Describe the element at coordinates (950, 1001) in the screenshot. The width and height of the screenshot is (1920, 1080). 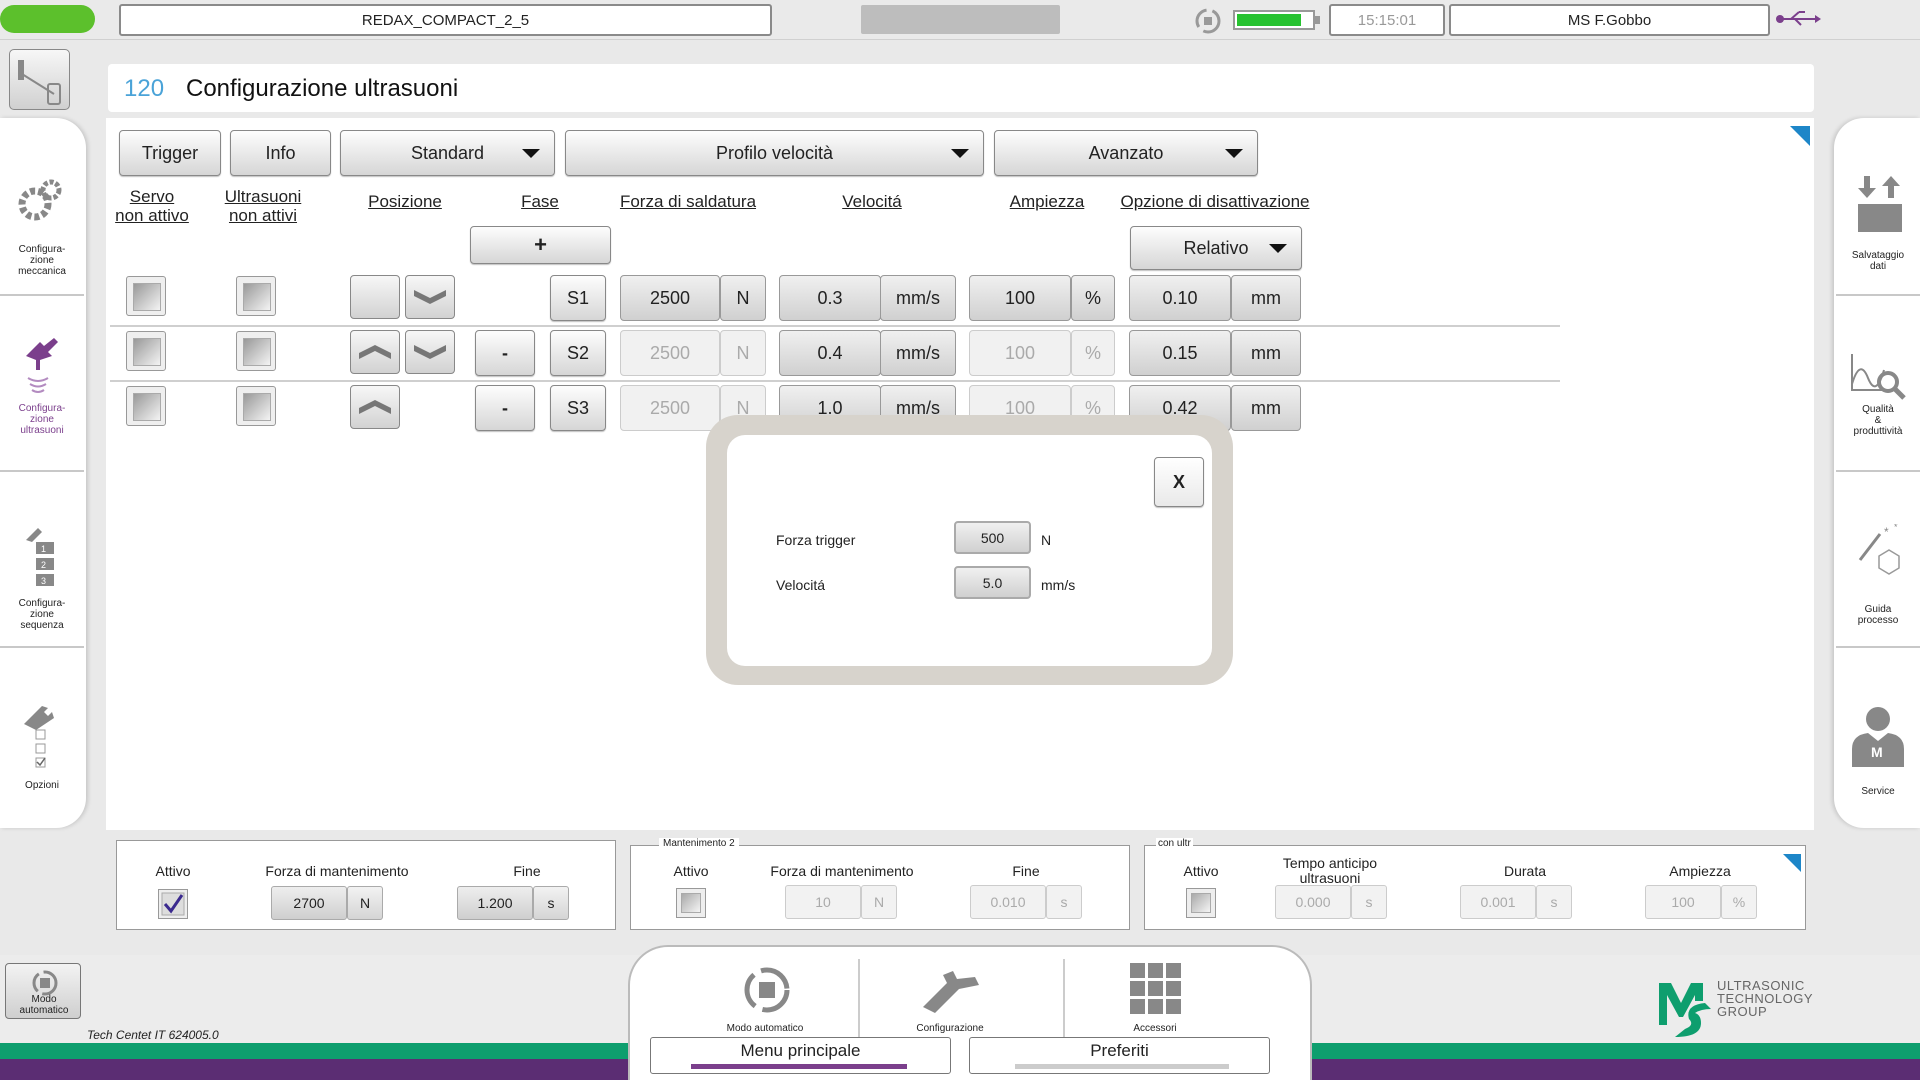
I see `nav-configurazione: Configurazione` at that location.